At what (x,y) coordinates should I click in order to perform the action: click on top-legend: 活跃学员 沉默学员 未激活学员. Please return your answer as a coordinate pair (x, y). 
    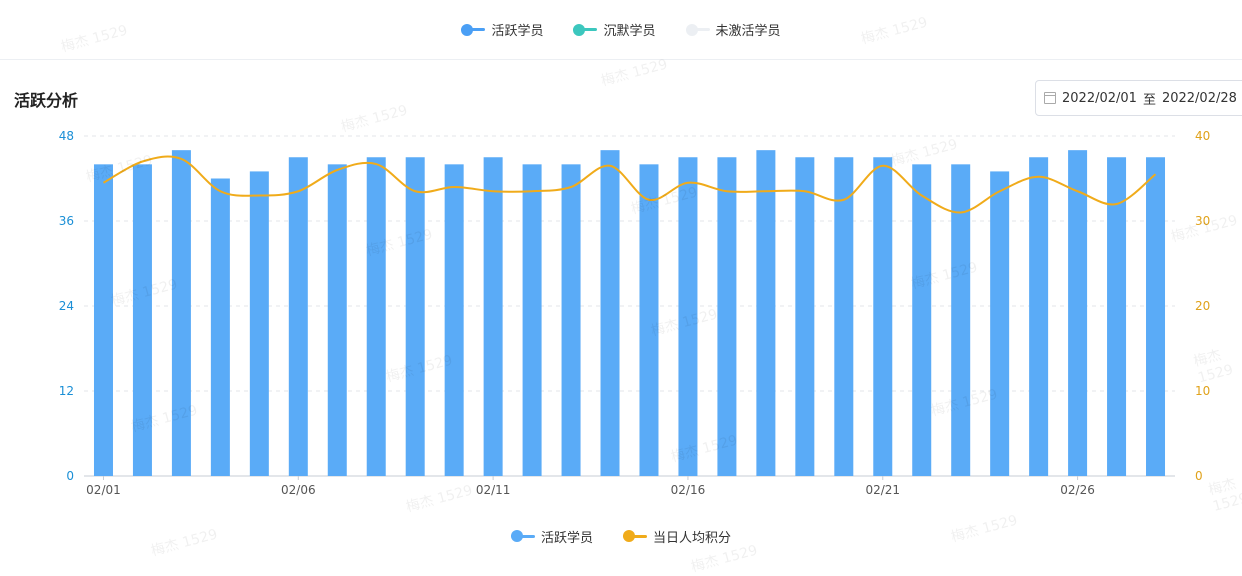
    Looking at the image, I should click on (621, 30).